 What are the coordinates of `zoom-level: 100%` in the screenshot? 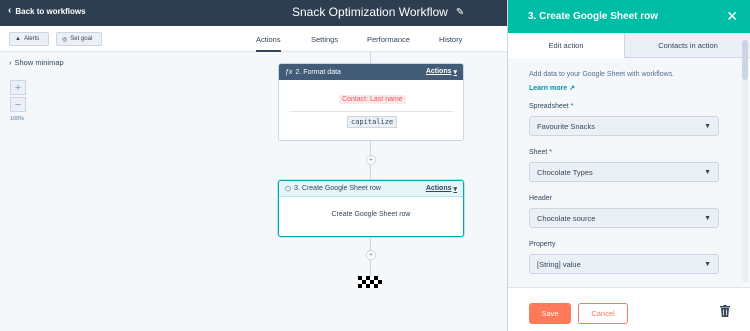 It's located at (17, 119).